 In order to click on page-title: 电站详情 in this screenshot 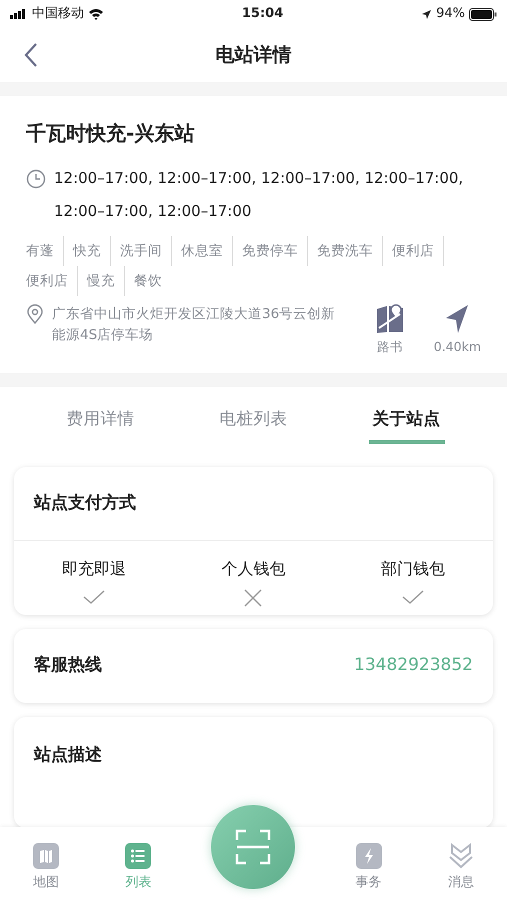, I will do `click(254, 55)`.